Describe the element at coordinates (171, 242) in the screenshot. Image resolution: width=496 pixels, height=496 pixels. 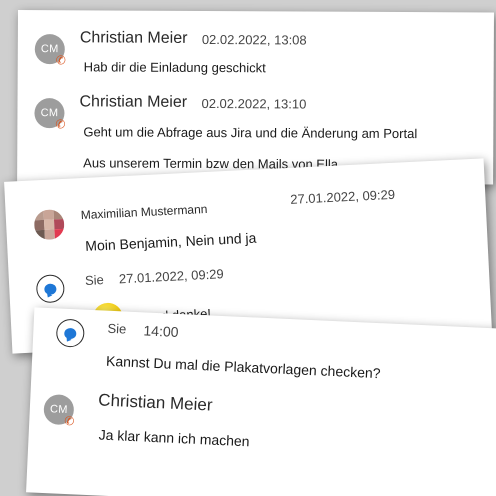
I see `message-text: Moin Benjamin, Nein und ja` at that location.